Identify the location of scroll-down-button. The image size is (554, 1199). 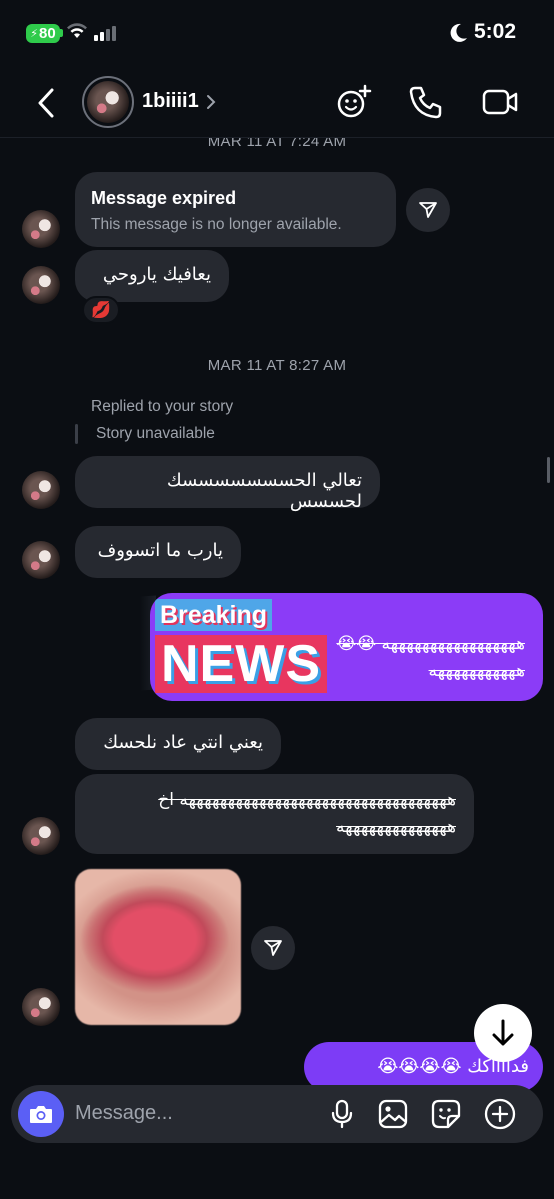
(503, 1033).